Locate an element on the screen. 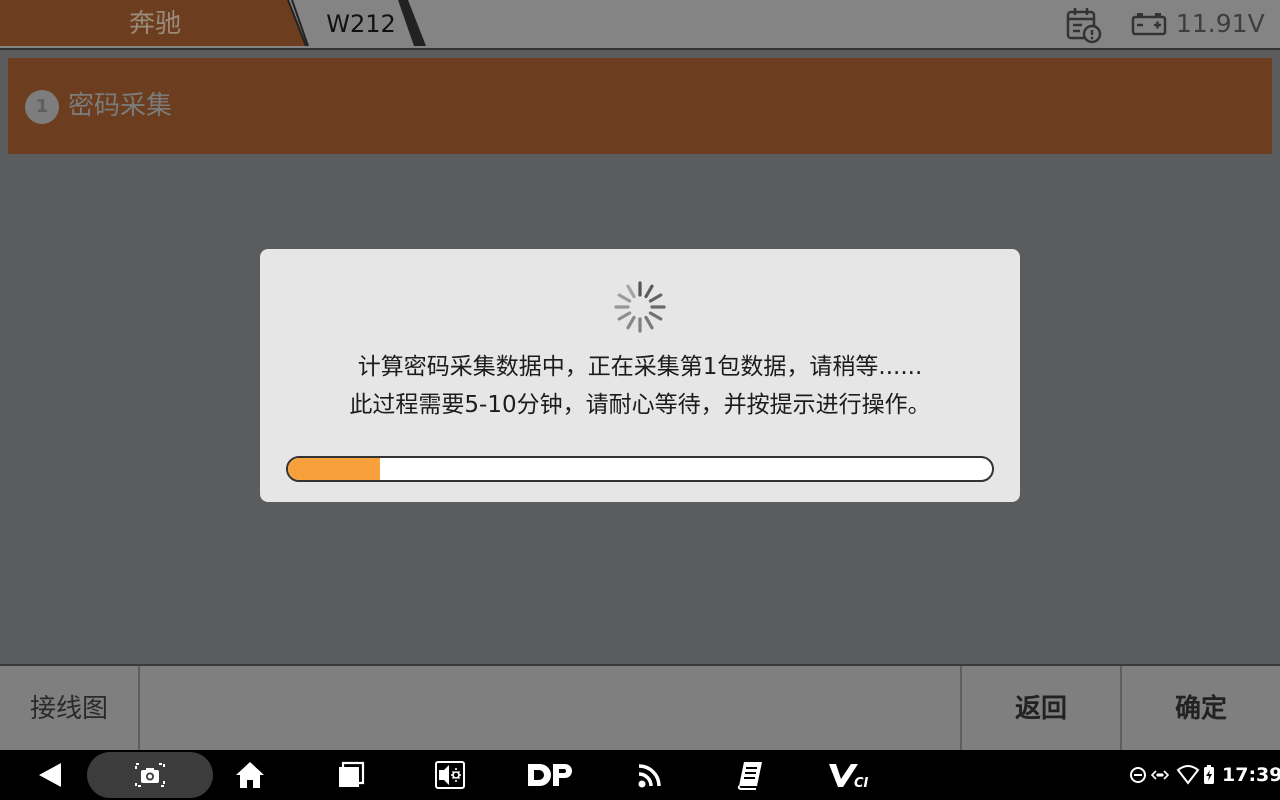 The image size is (1280, 800). loading-spinner-icon is located at coordinates (640, 307).